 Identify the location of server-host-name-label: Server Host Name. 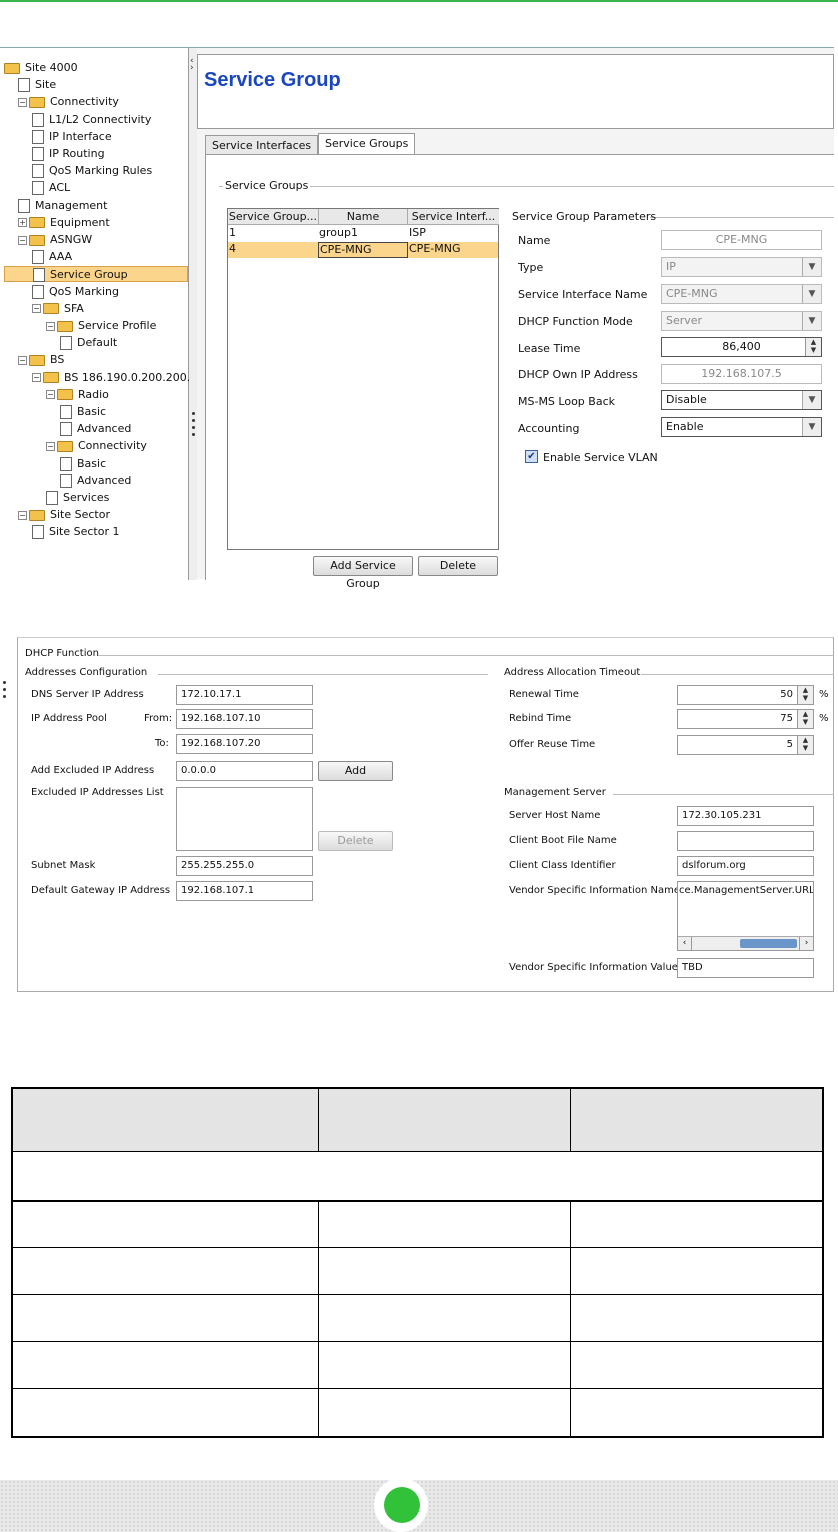
(555, 815).